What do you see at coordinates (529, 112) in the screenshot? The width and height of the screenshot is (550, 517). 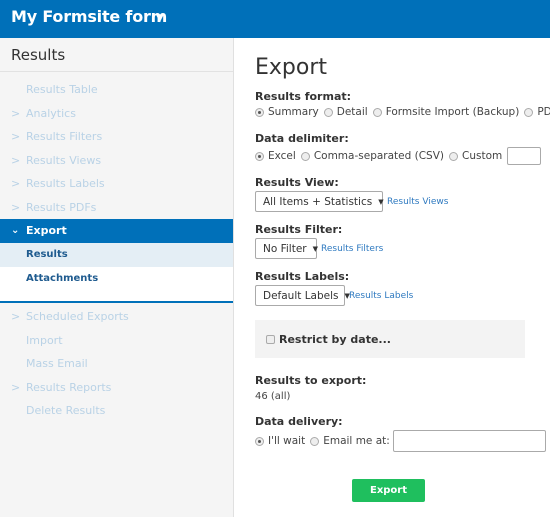 I see `radio-pdf` at bounding box center [529, 112].